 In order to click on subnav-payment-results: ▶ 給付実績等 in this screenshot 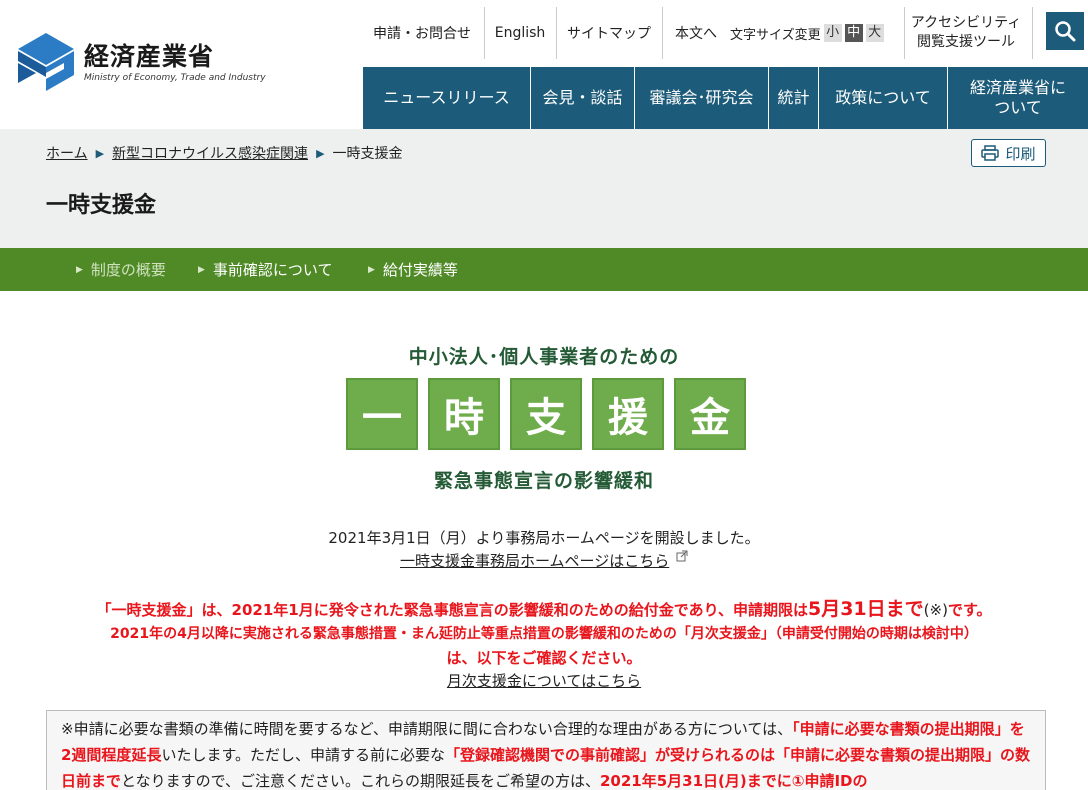, I will do `click(413, 269)`.